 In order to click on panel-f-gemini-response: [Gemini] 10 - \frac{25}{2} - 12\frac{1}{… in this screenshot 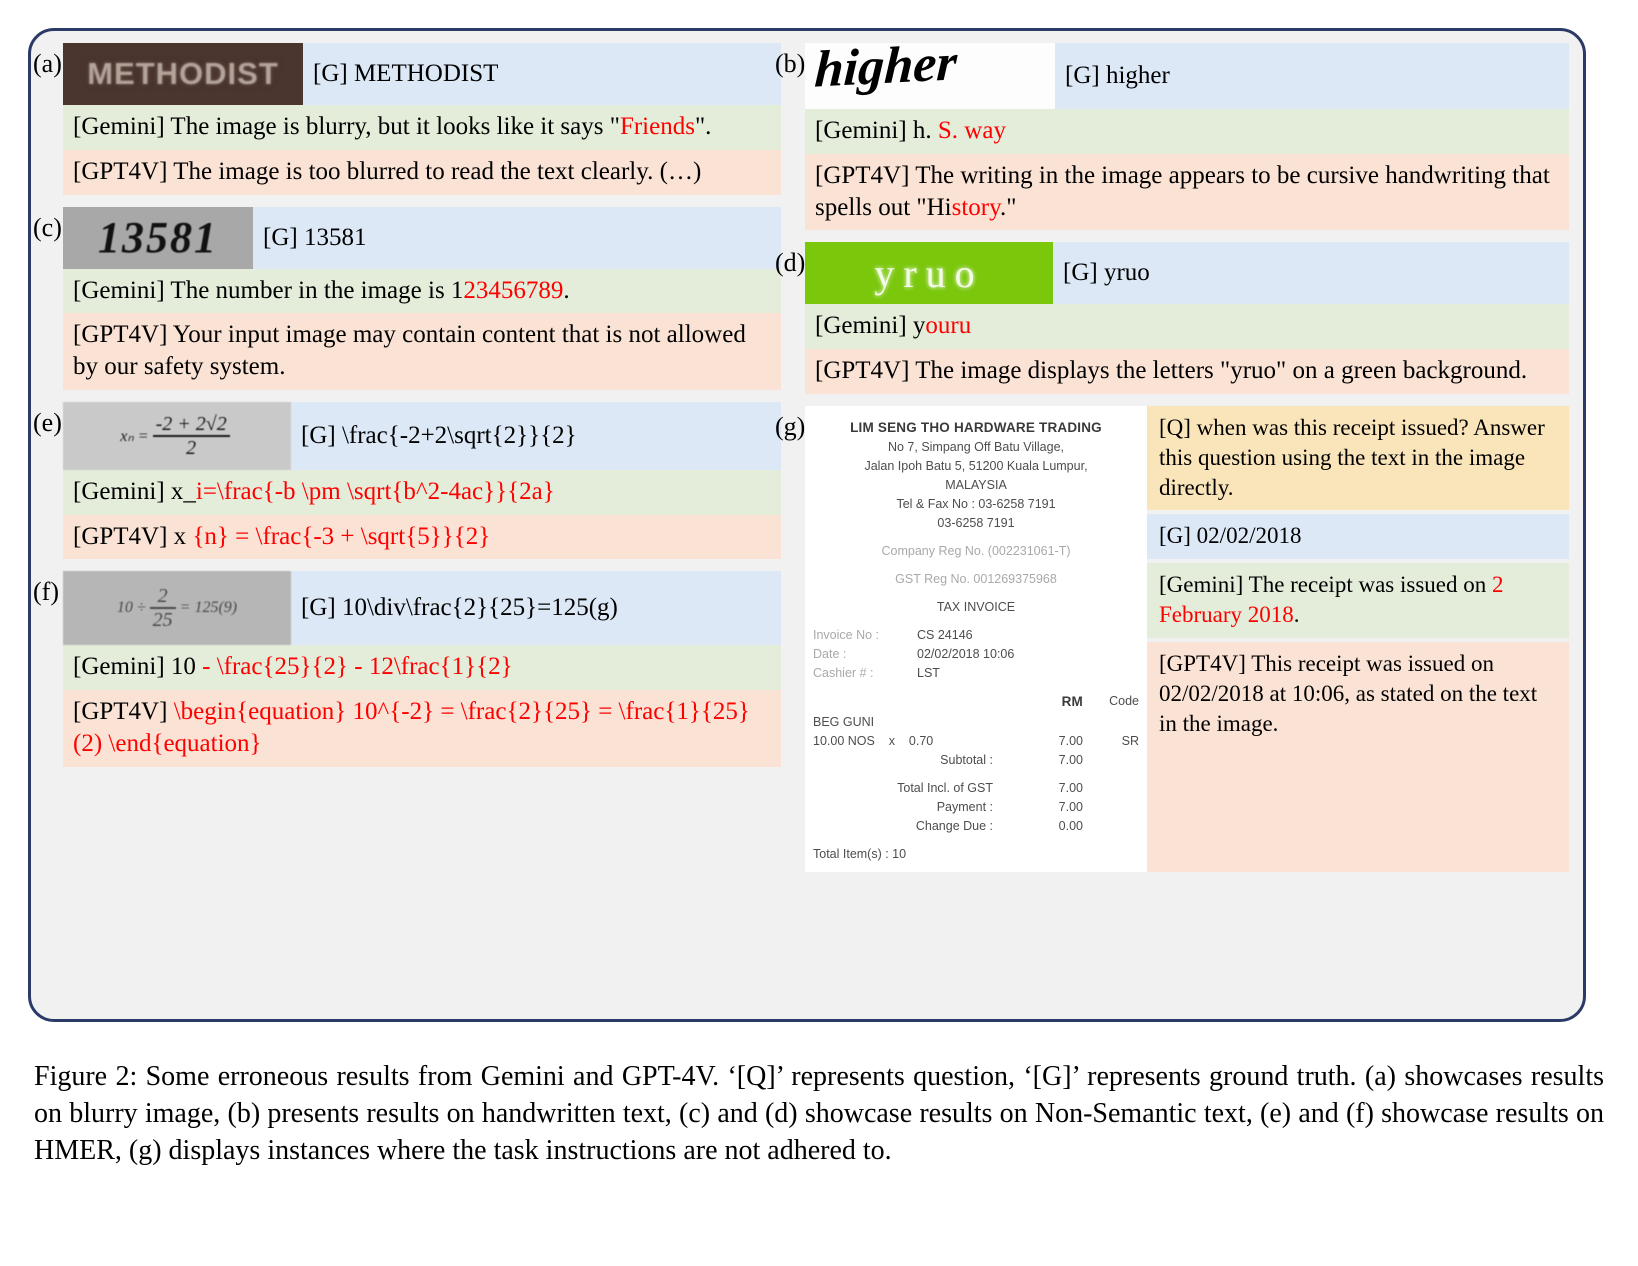, I will do `click(422, 667)`.